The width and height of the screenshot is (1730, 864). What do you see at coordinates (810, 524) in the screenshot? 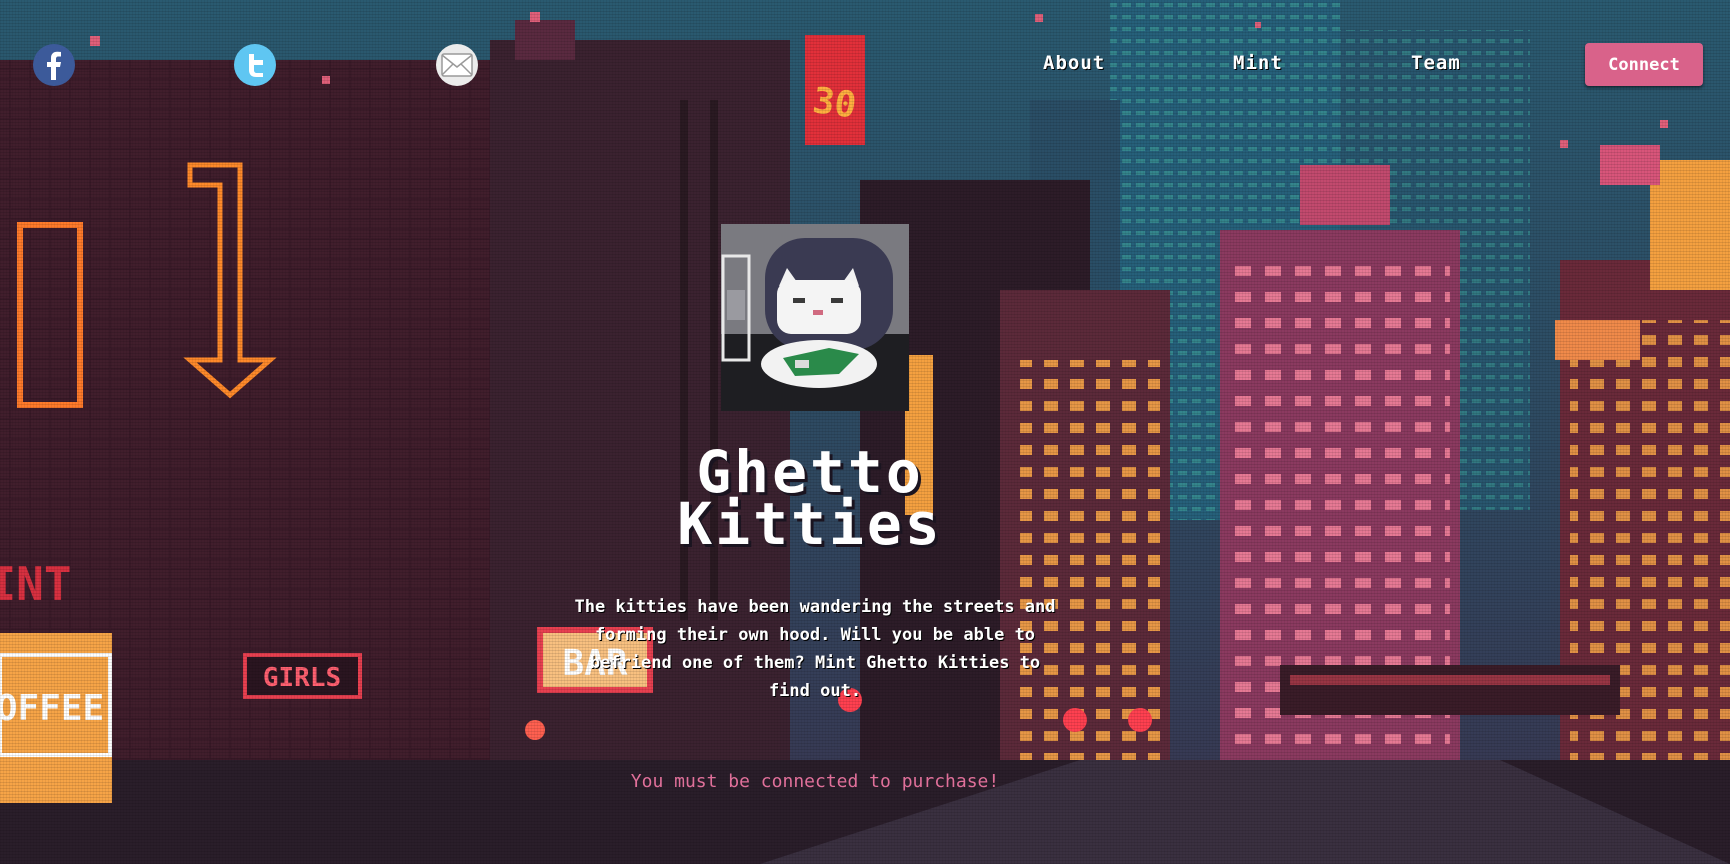
I see `title-line-2: Kitties` at bounding box center [810, 524].